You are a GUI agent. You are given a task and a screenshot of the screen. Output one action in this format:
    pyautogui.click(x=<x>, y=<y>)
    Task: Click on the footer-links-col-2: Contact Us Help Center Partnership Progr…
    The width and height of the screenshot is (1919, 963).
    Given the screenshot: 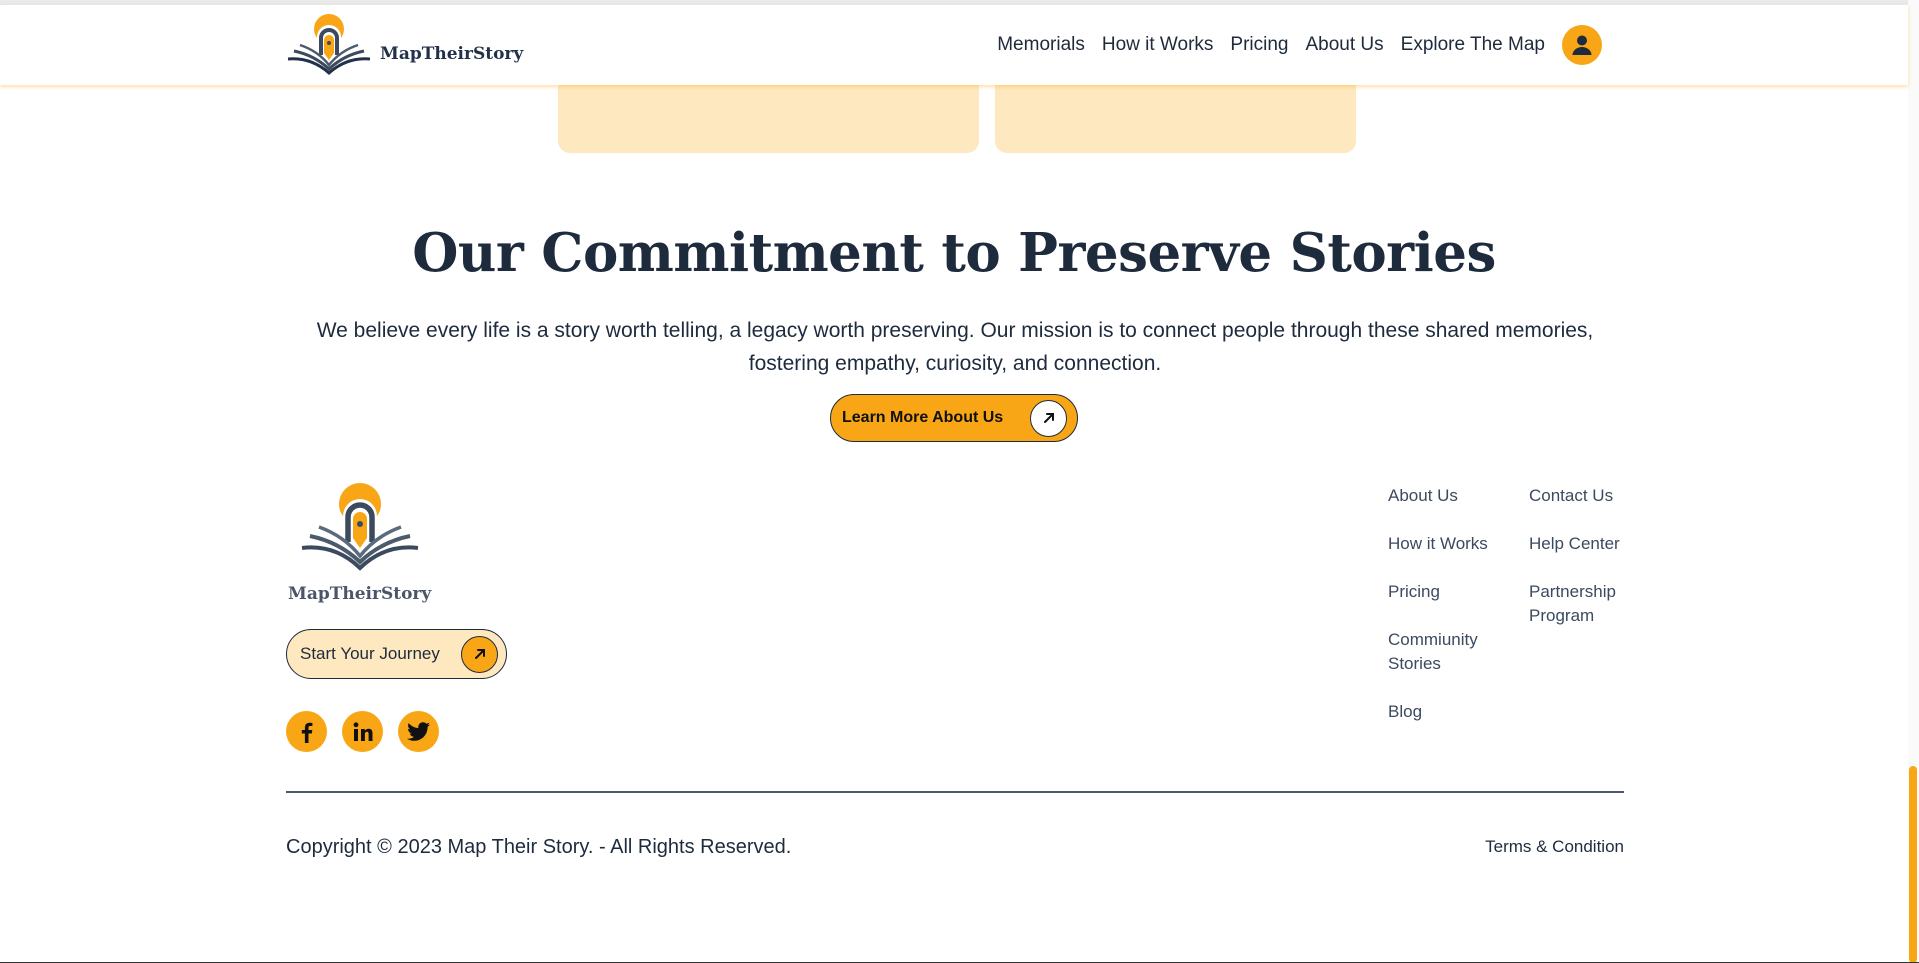 What is the action you would take?
    pyautogui.click(x=1584, y=556)
    